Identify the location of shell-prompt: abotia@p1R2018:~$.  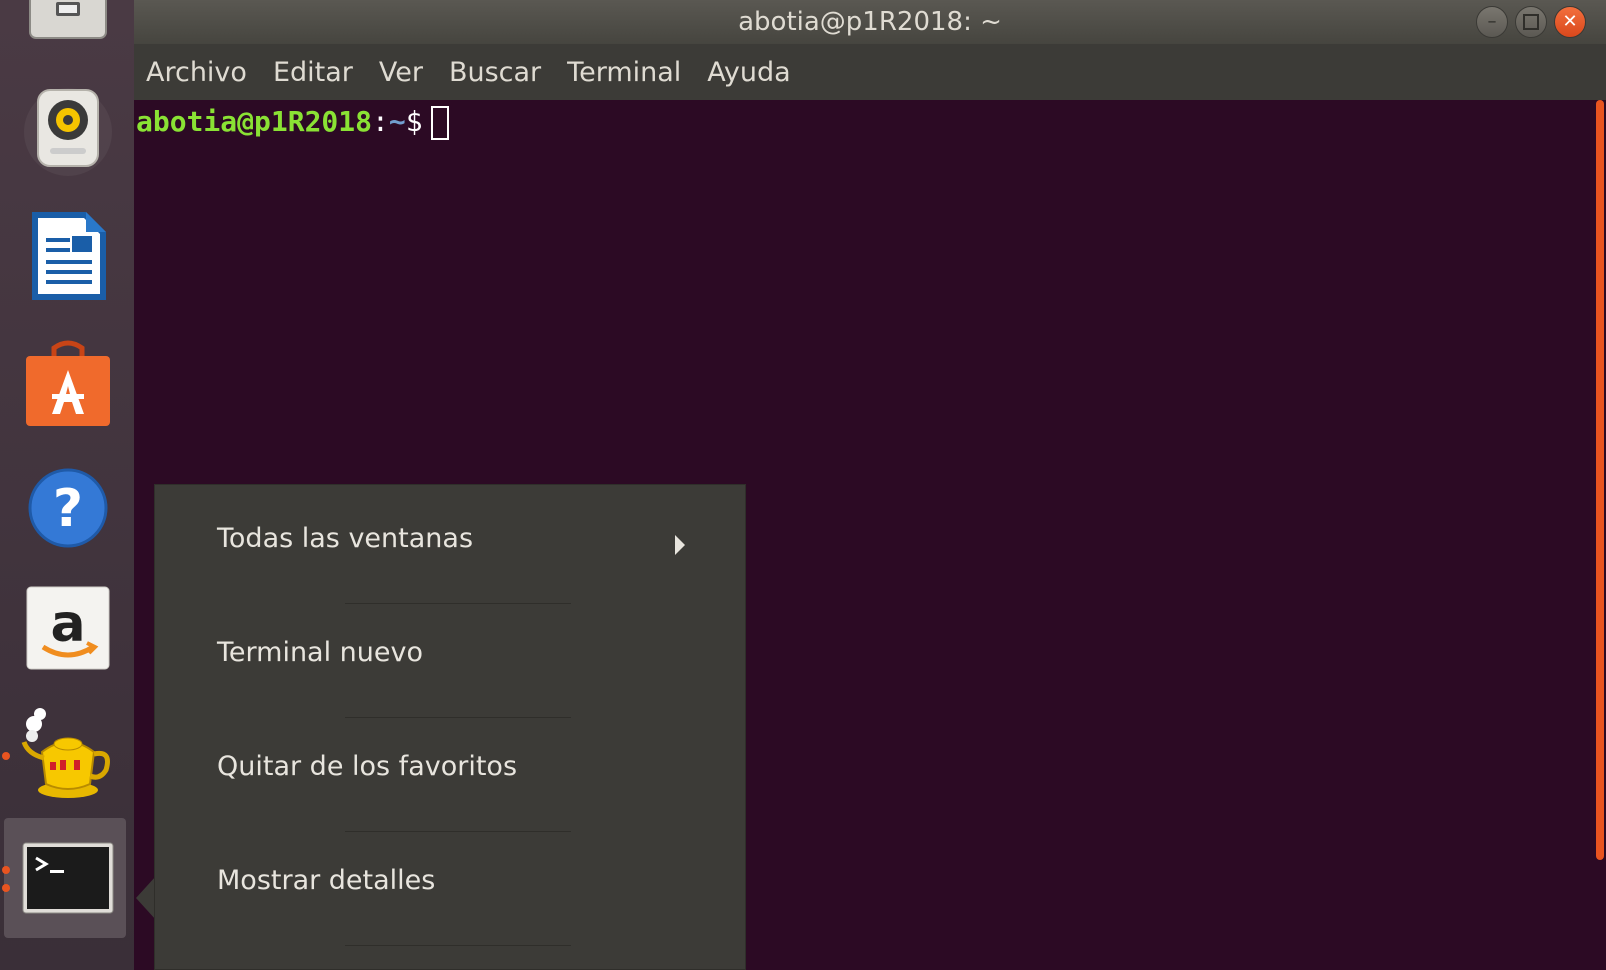
(292, 122).